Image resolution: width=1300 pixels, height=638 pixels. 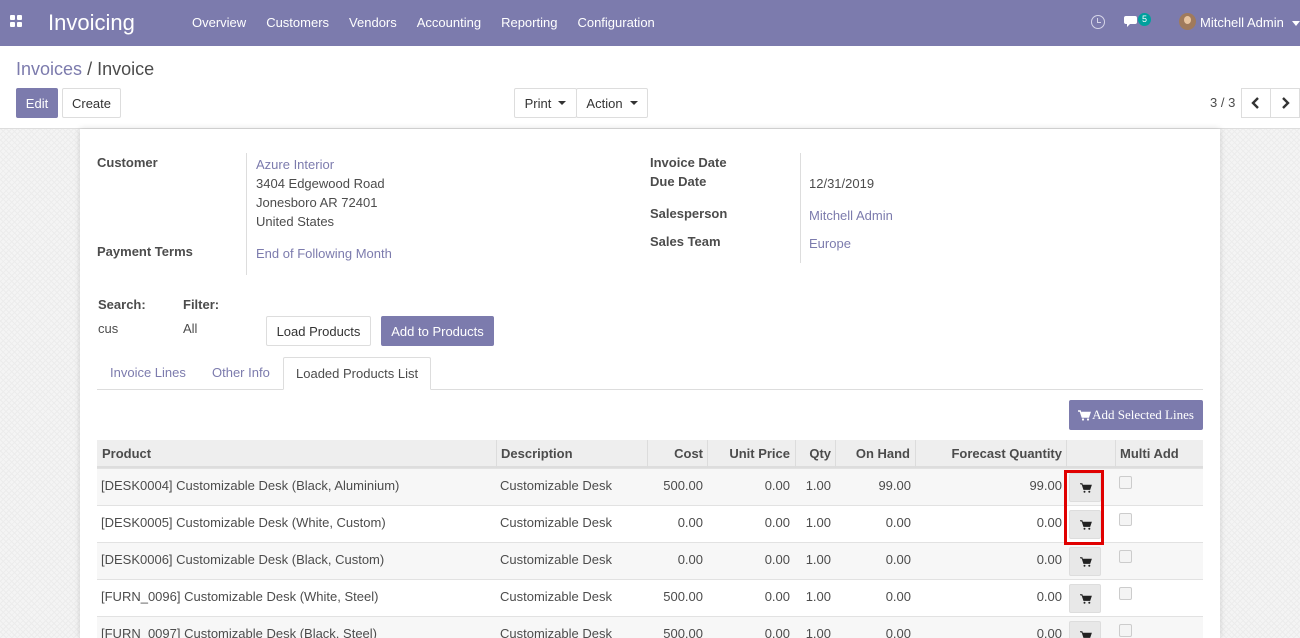 What do you see at coordinates (1256, 103) in the screenshot?
I see `pager-previous-button` at bounding box center [1256, 103].